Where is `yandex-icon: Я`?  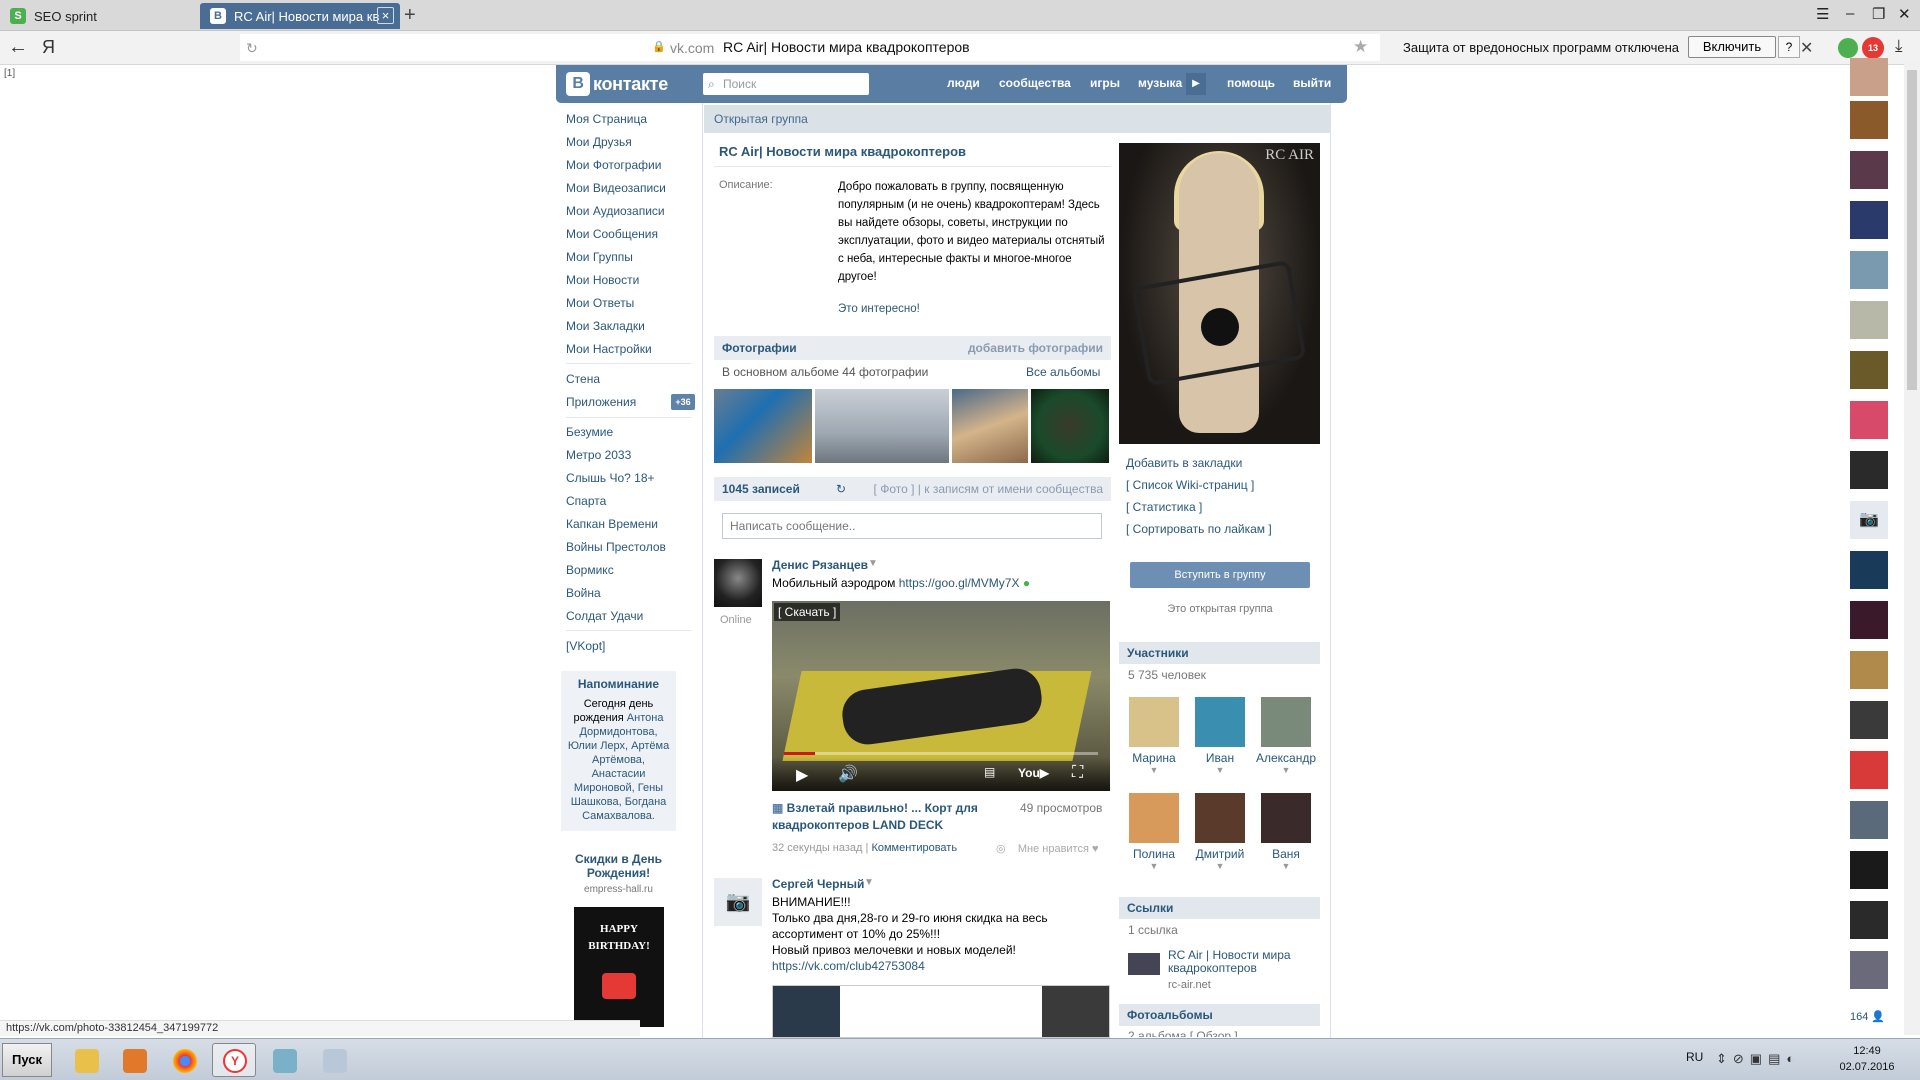 yandex-icon: Я is located at coordinates (48, 47).